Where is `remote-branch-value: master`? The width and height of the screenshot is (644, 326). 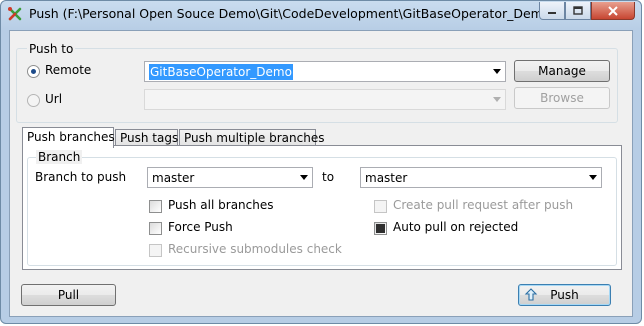 remote-branch-value: master is located at coordinates (386, 178).